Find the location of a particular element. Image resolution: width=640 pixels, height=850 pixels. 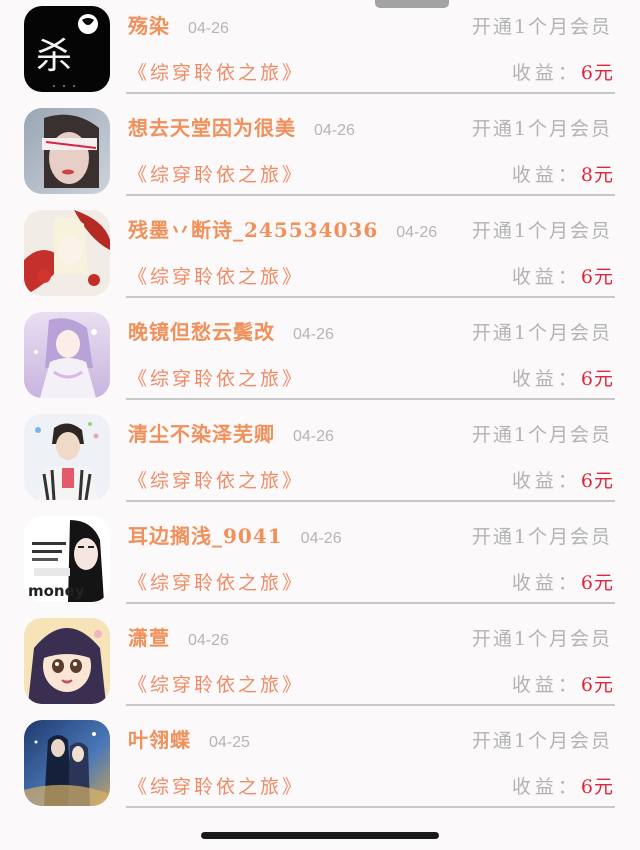

username-text: 潇萱 is located at coordinates (149, 638).